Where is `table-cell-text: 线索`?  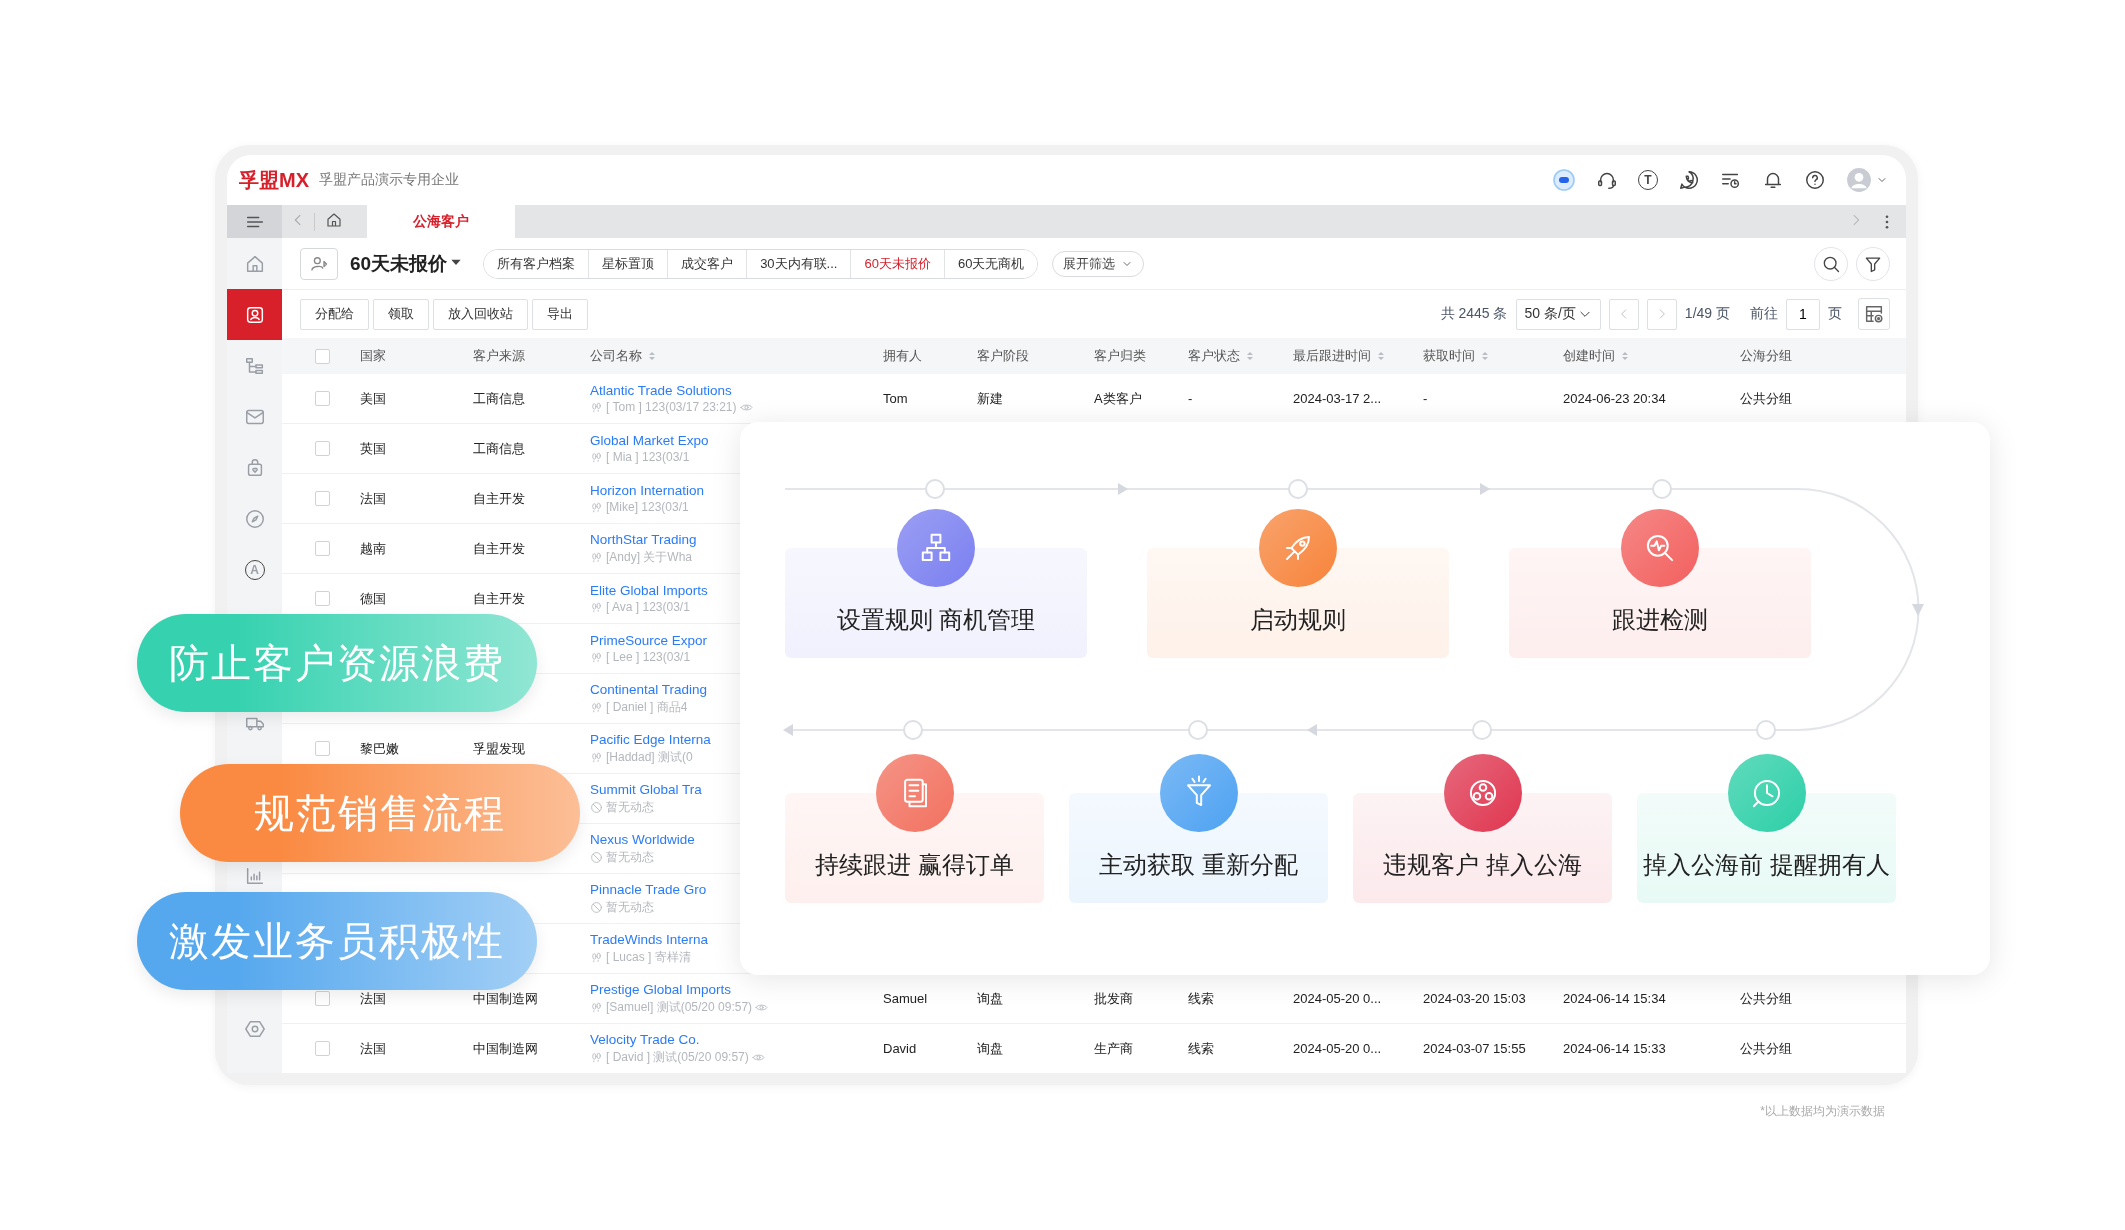 table-cell-text: 线索 is located at coordinates (1201, 1048).